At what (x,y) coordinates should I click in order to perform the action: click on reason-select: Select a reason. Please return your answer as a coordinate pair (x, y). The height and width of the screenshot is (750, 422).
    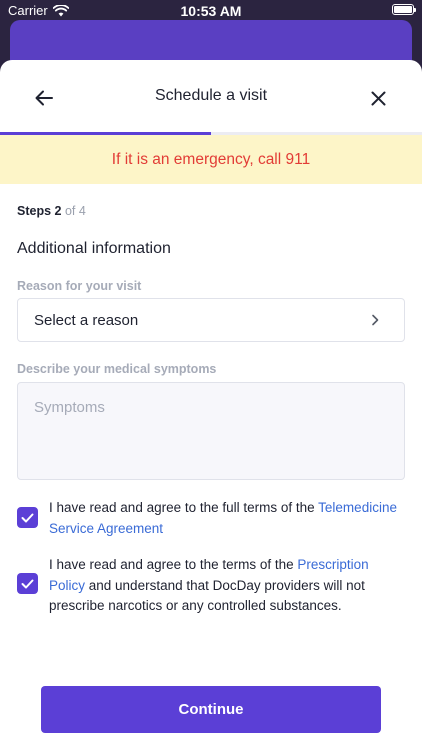
    Looking at the image, I should click on (211, 320).